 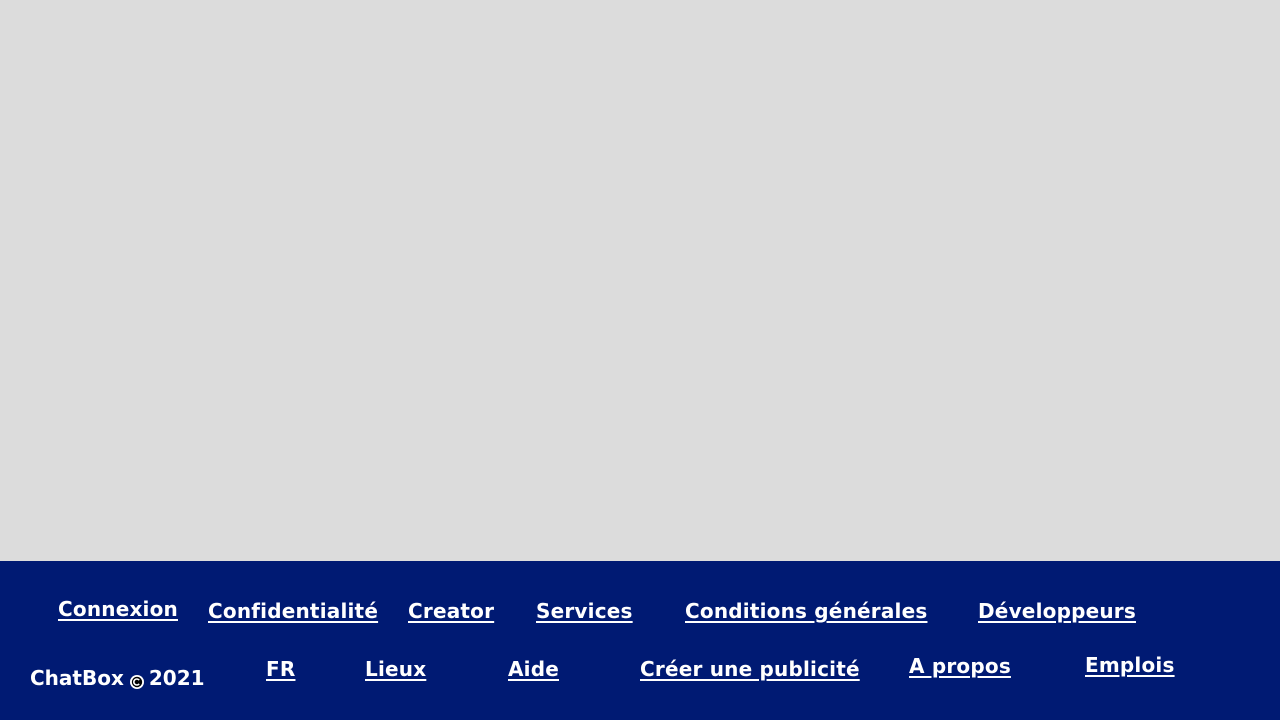 I want to click on footer-link-creator: Creator, so click(x=451, y=611).